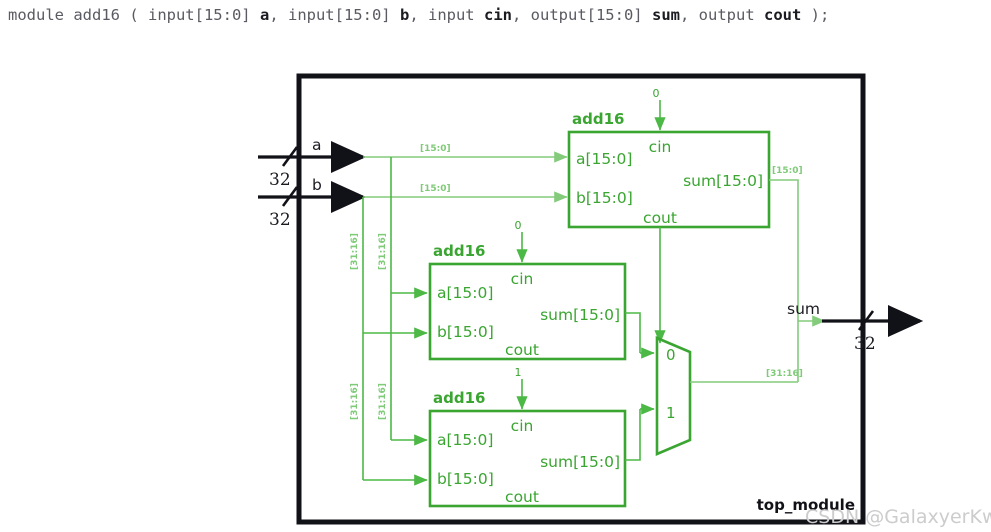  What do you see at coordinates (665, 15) in the screenshot?
I see `code-token-11: sum` at bounding box center [665, 15].